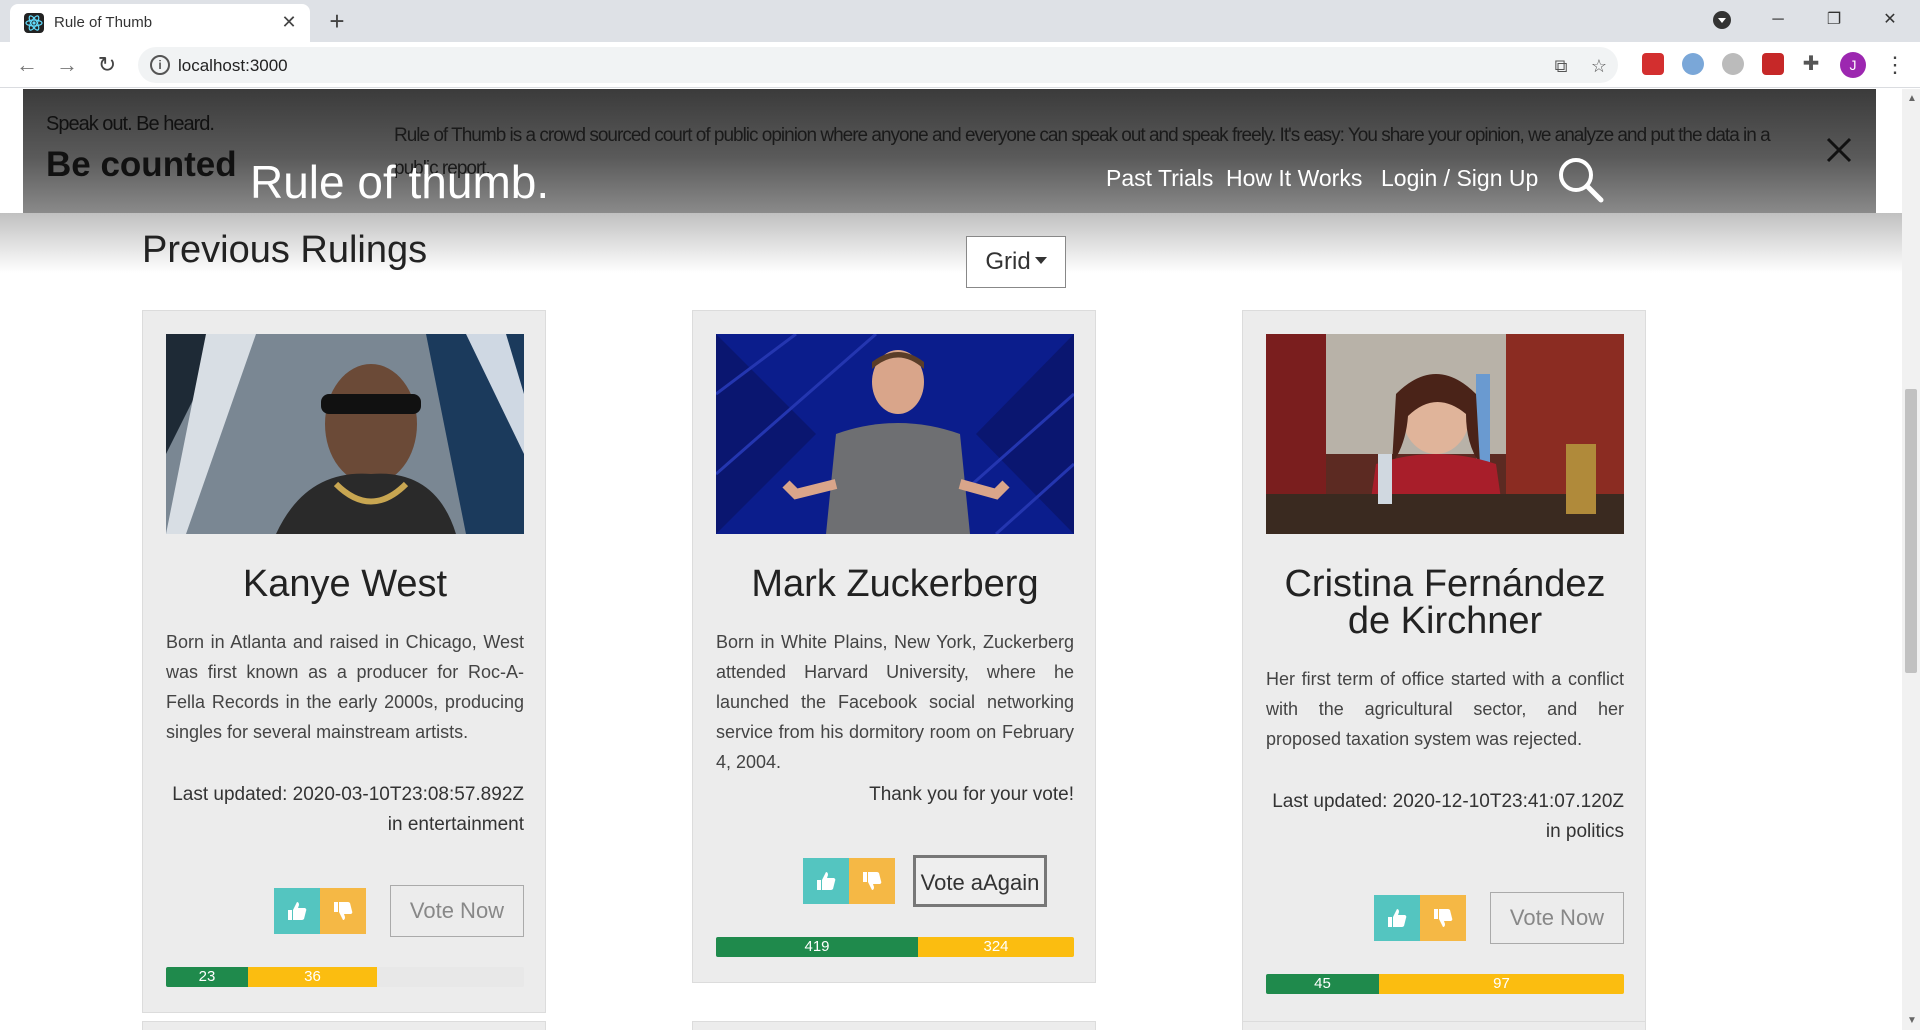  I want to click on reload-icon: ↻, so click(107, 65).